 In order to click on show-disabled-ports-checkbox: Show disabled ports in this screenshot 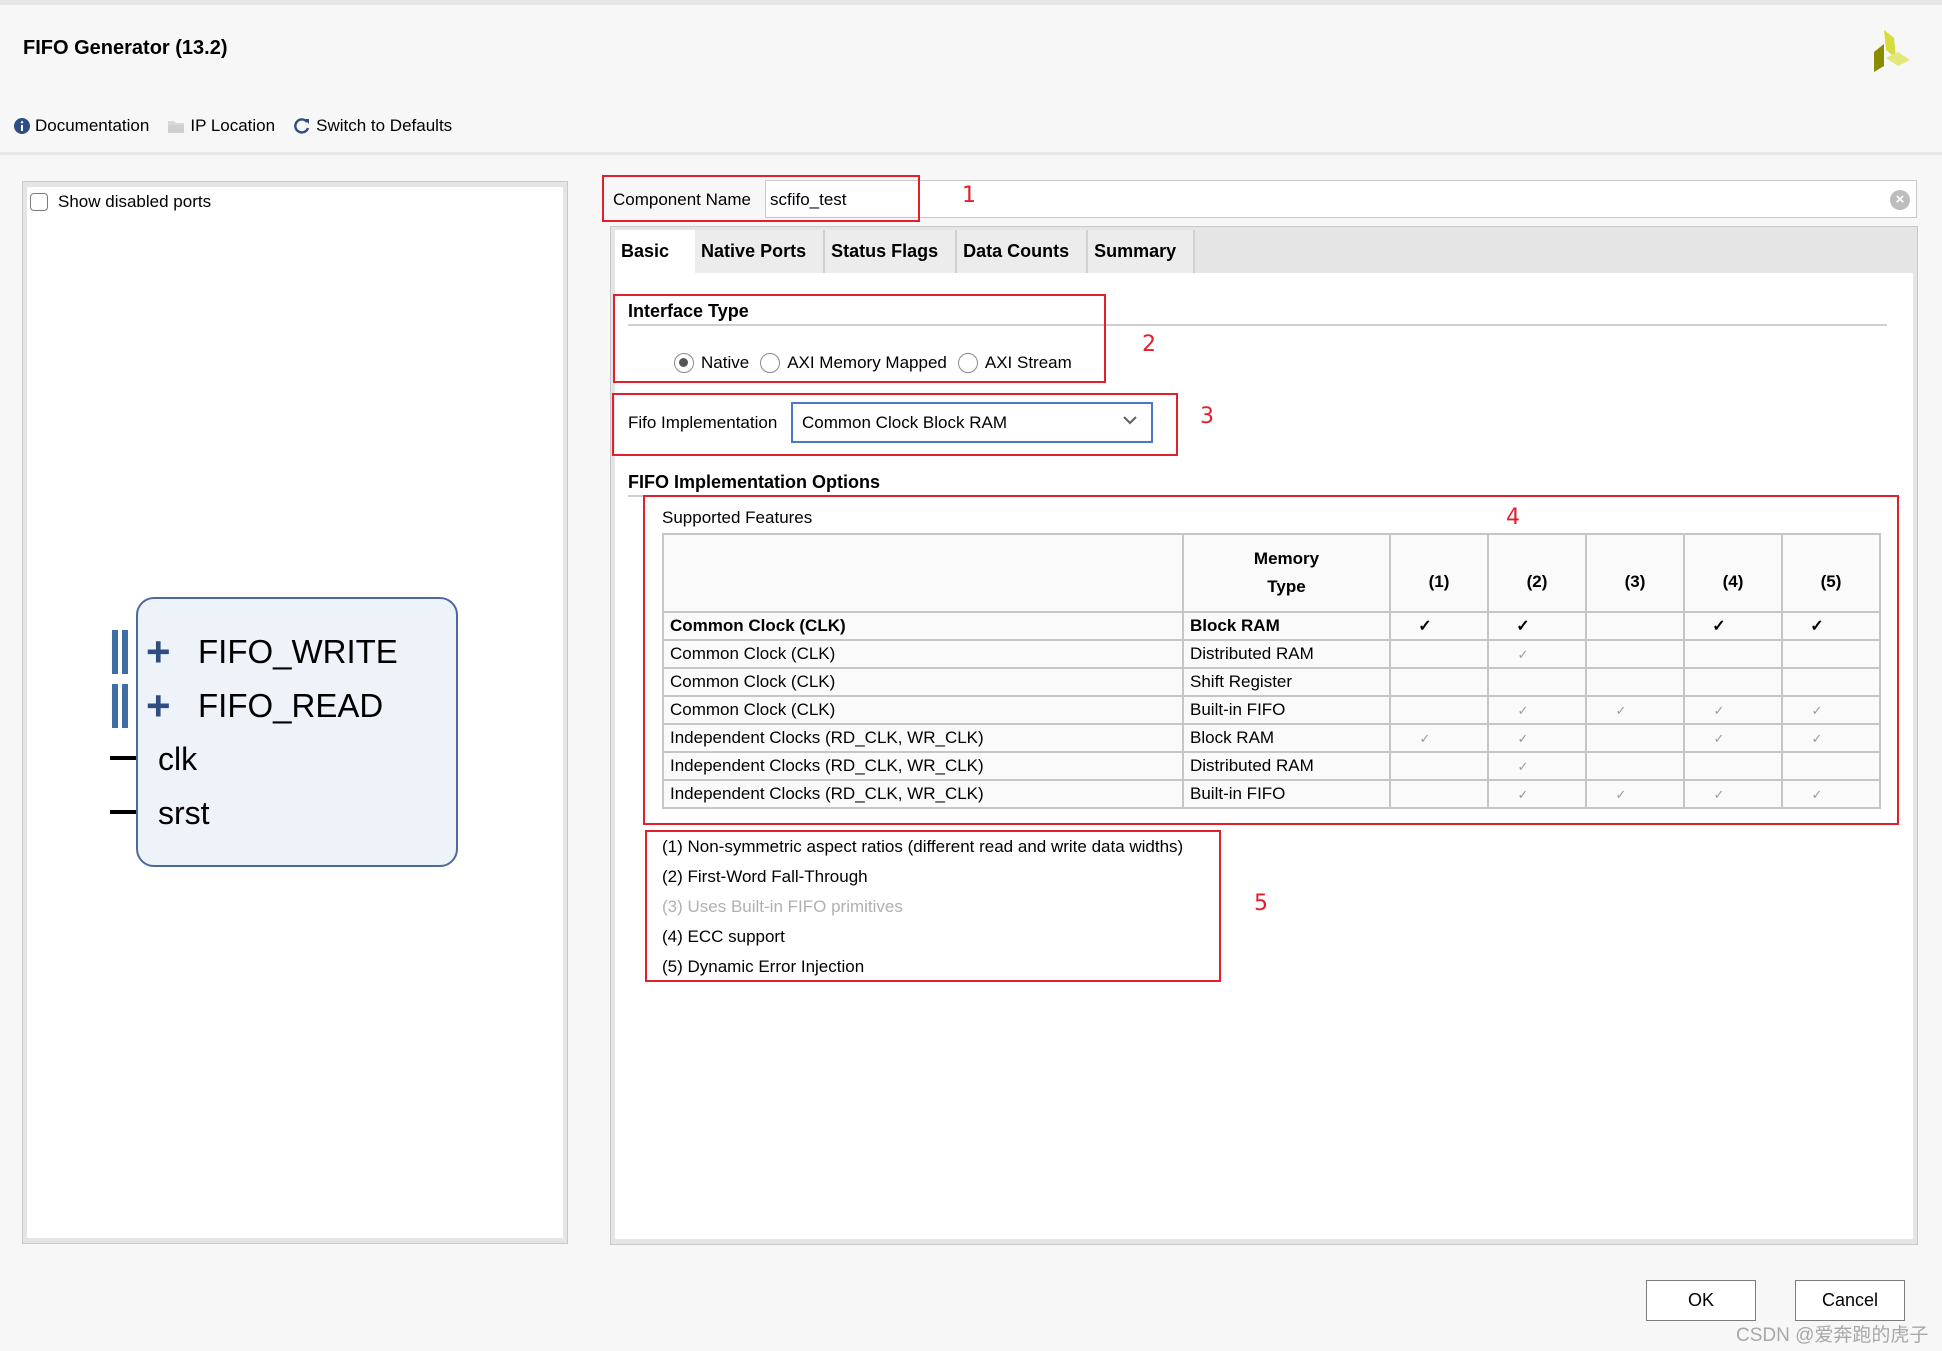, I will do `click(120, 202)`.